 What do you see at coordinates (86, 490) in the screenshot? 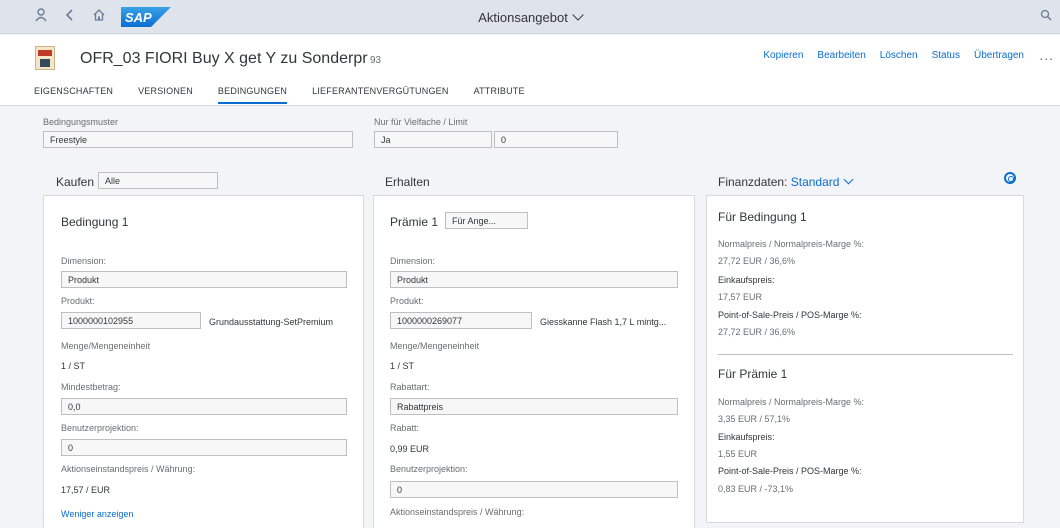
I see `aktion-value: 17,57 / EUR` at bounding box center [86, 490].